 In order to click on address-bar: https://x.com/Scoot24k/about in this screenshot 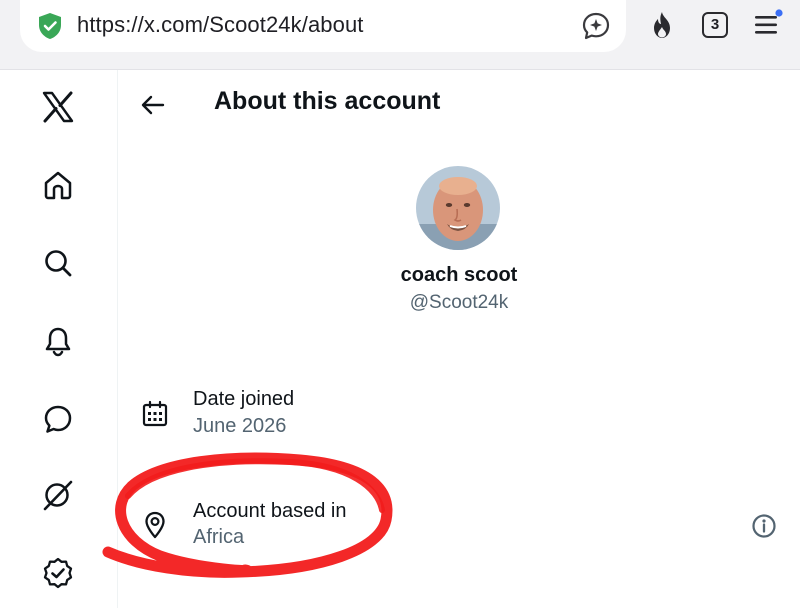, I will do `click(323, 26)`.